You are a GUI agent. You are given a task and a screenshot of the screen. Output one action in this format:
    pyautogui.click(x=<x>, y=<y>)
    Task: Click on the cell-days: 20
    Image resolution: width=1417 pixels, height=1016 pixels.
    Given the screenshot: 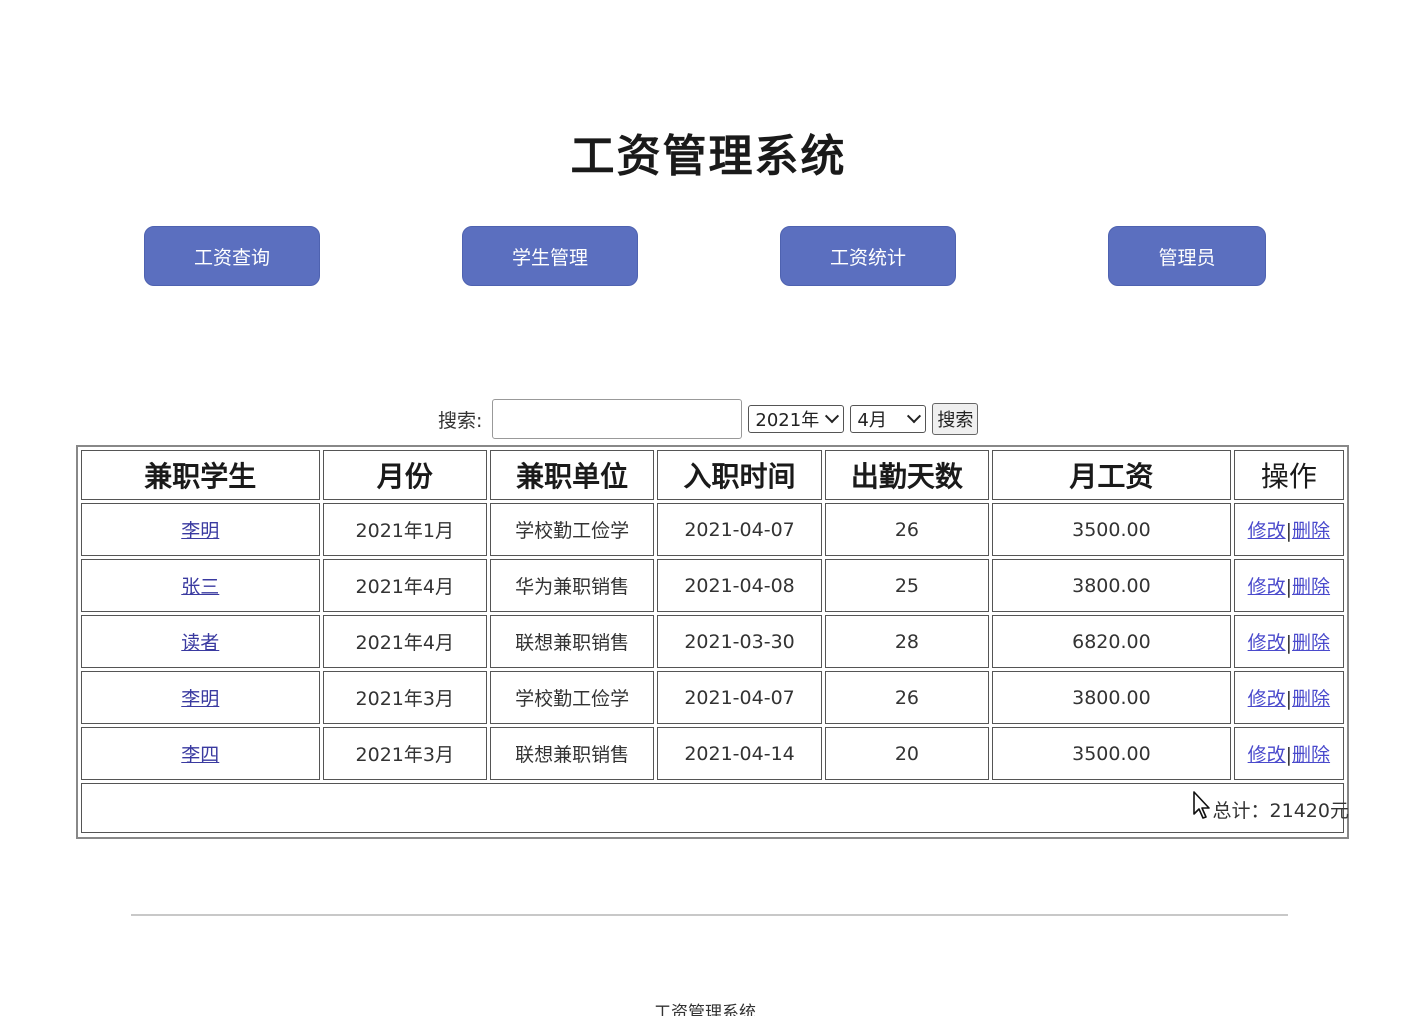 What is the action you would take?
    pyautogui.click(x=907, y=753)
    